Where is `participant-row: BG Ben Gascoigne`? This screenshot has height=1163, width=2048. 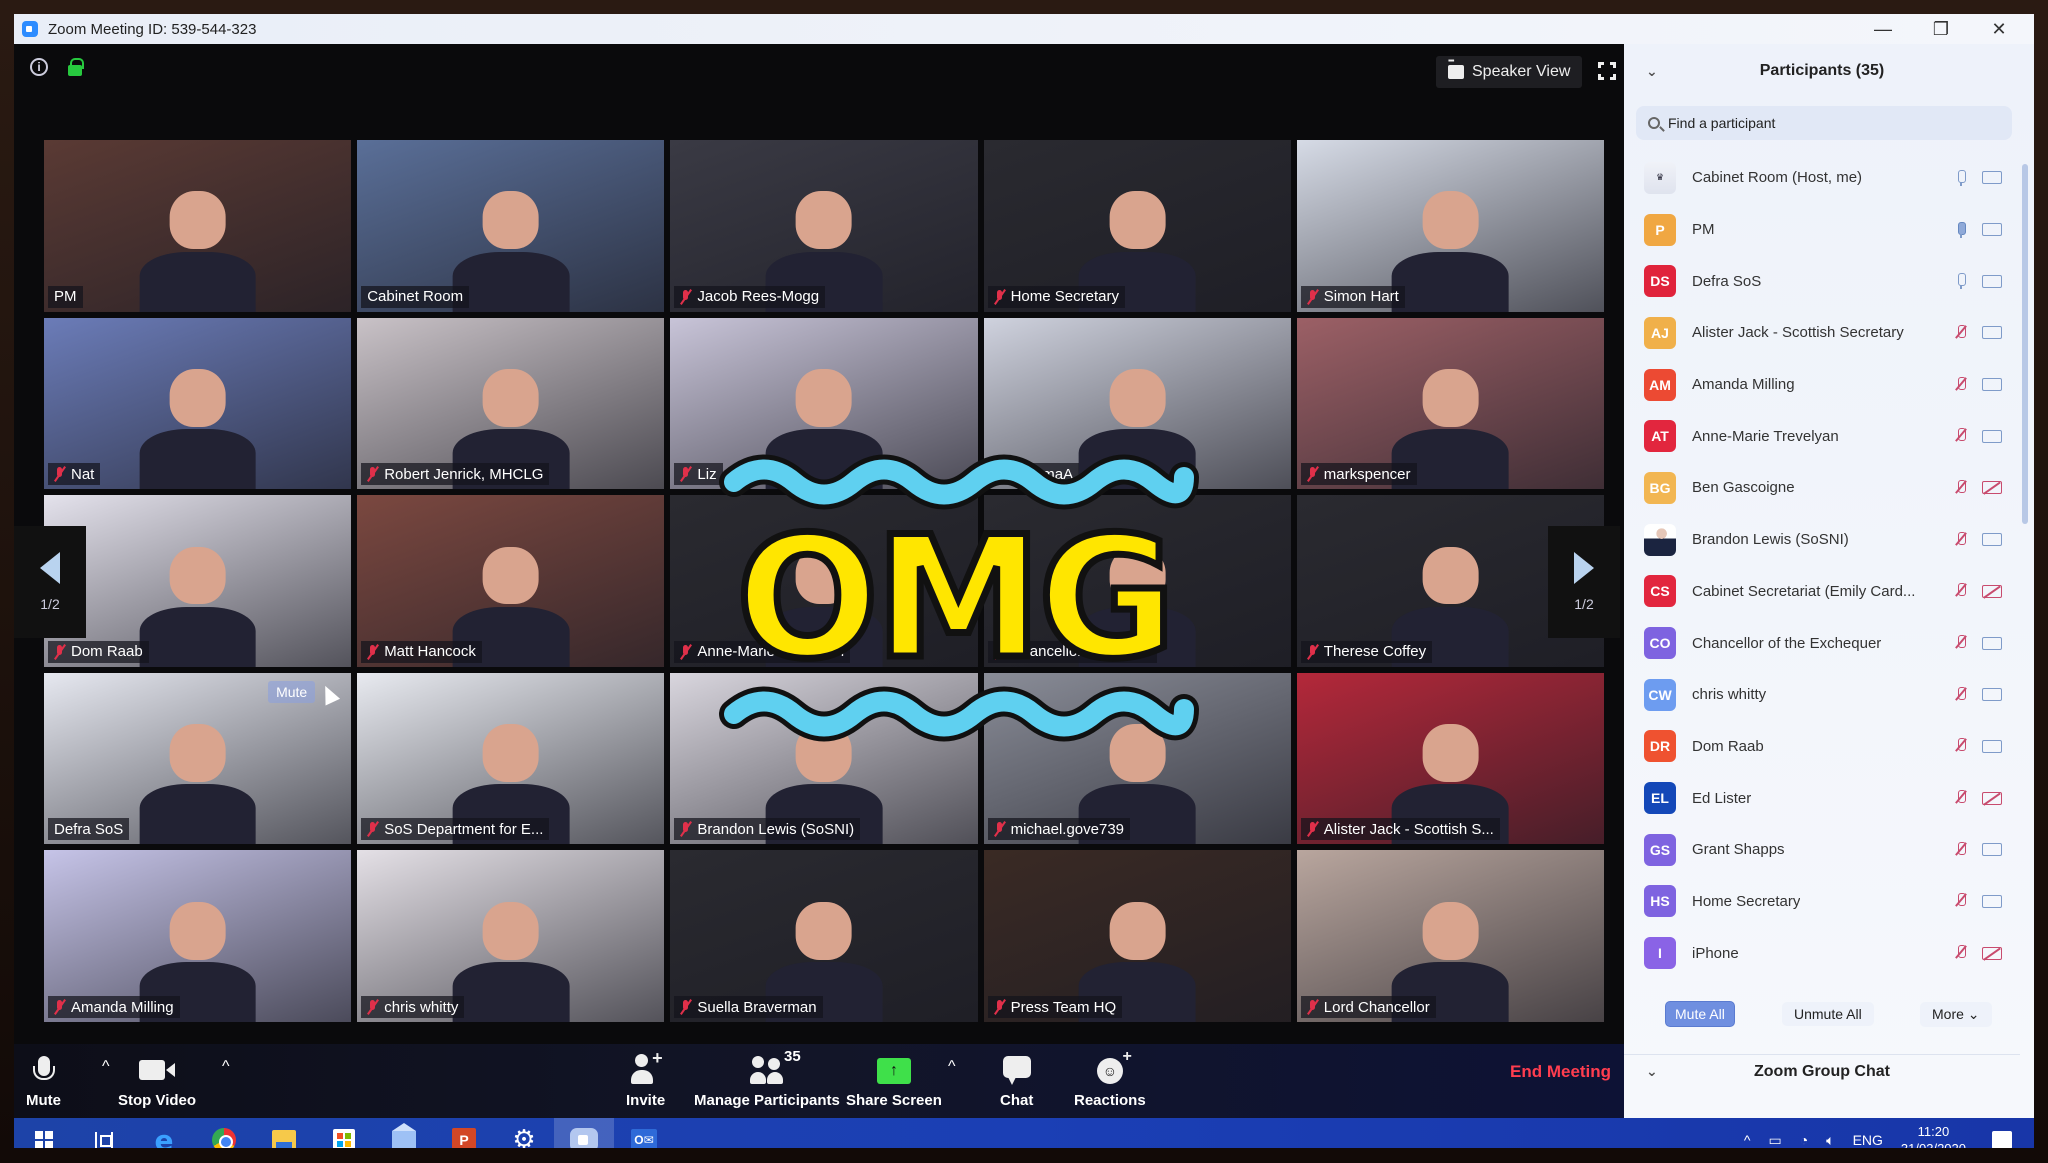 participant-row: BG Ben Gascoigne is located at coordinates (1822, 488).